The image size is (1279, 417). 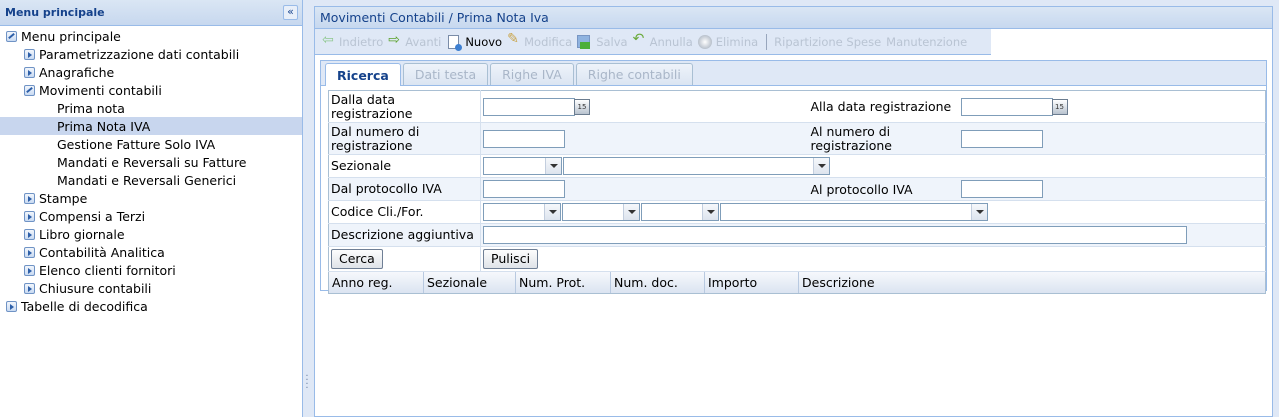 I want to click on from-protocol-input, so click(x=524, y=189).